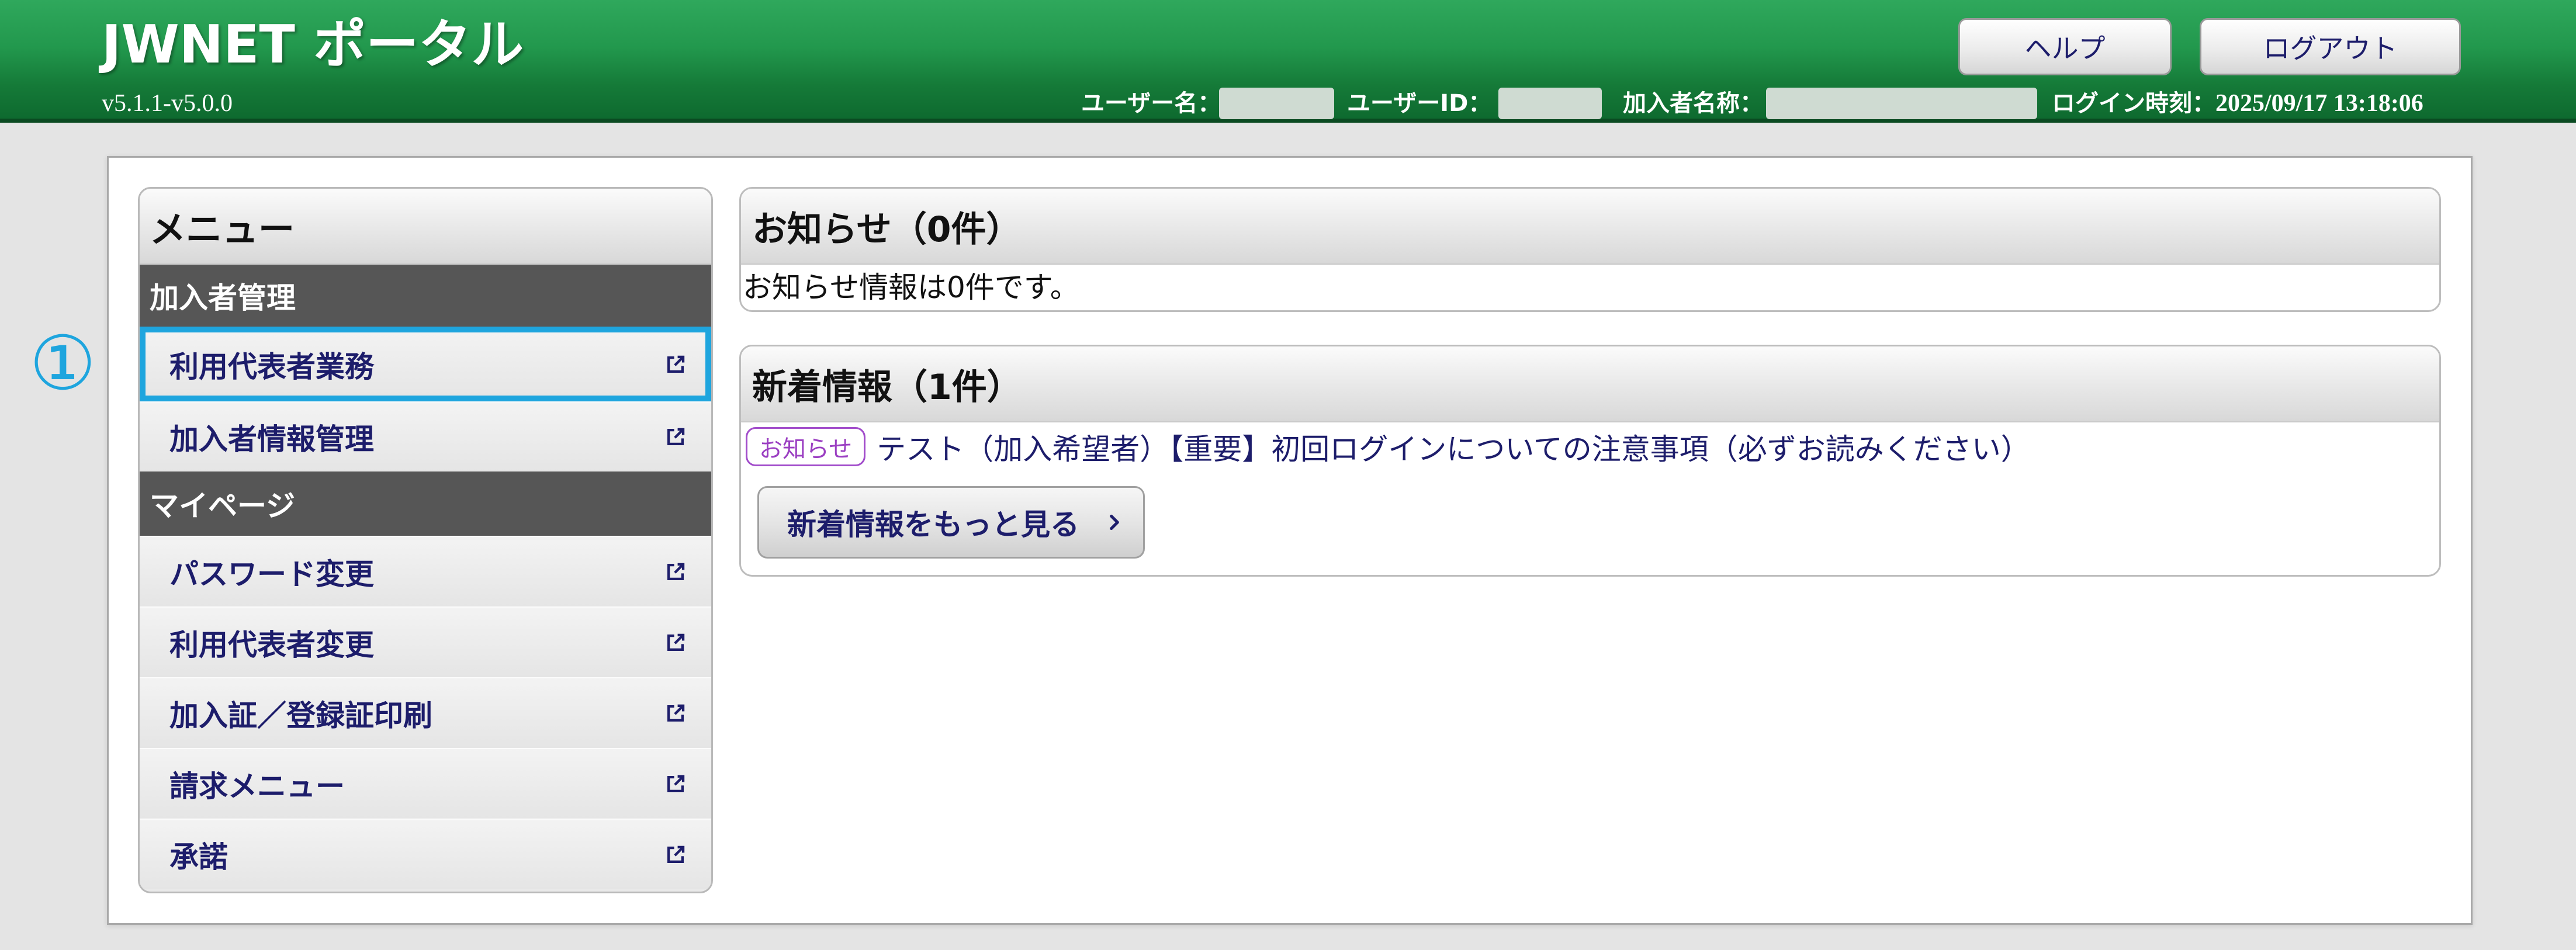 This screenshot has width=2576, height=950. What do you see at coordinates (63, 363) in the screenshot?
I see `annotation-marker: ①` at bounding box center [63, 363].